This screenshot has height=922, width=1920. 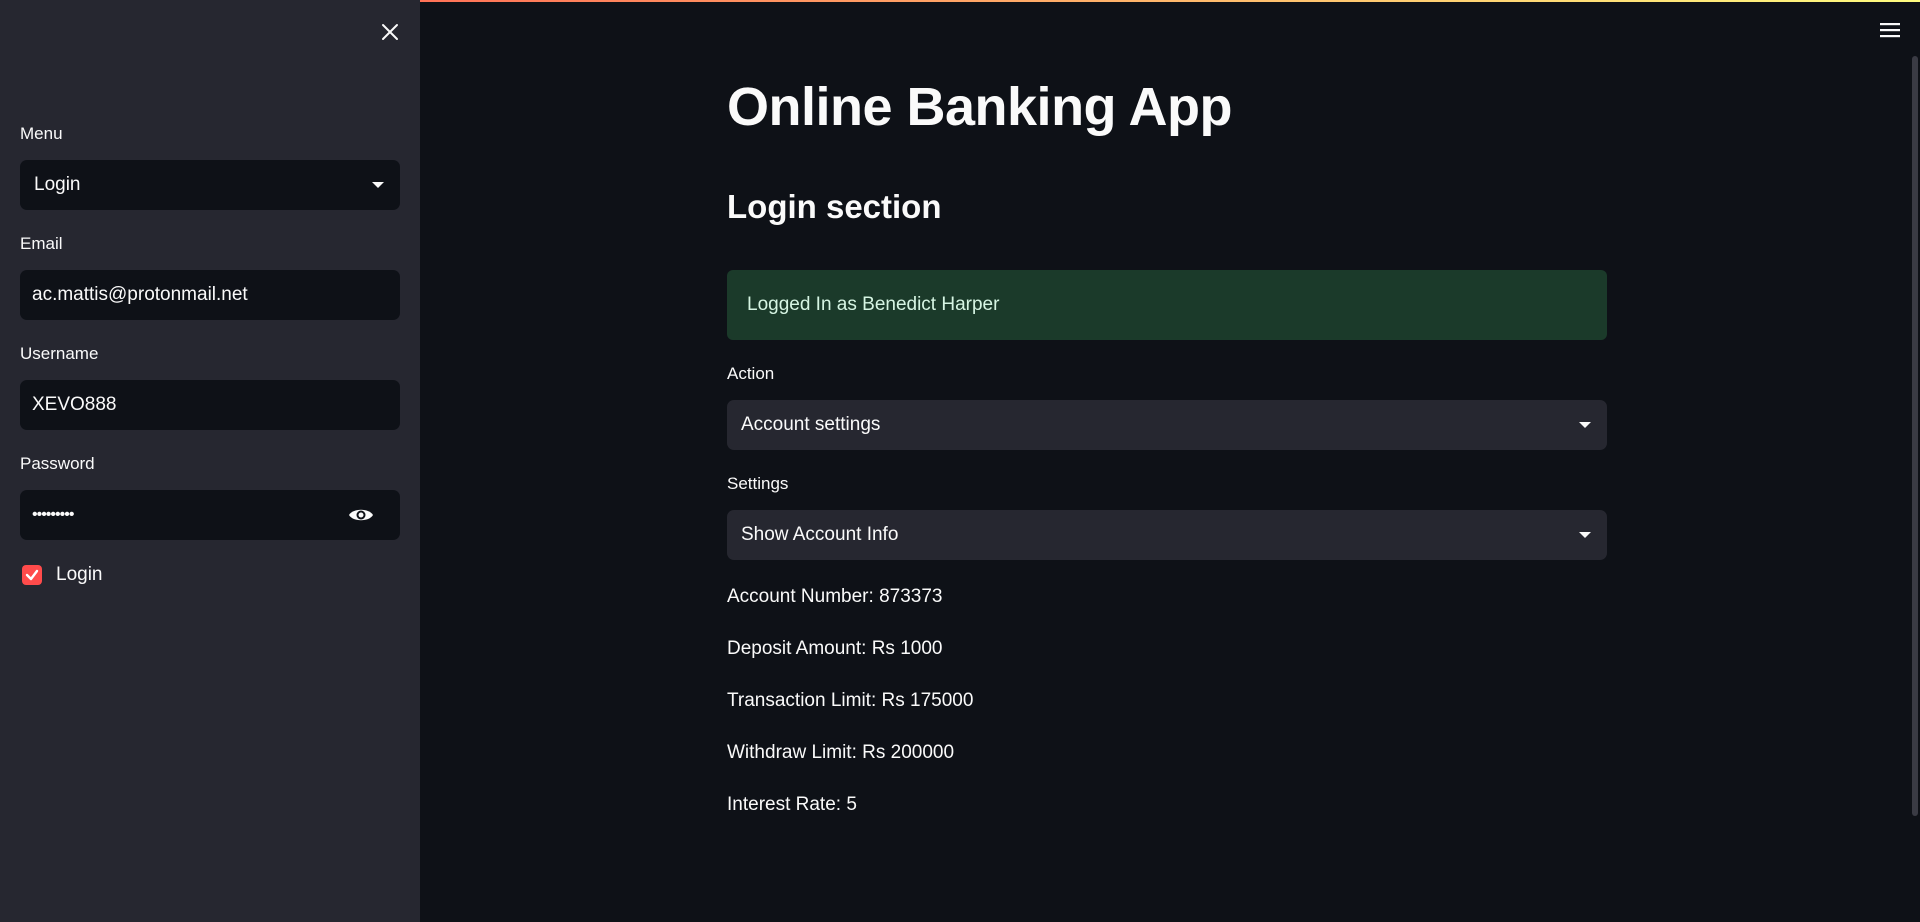 What do you see at coordinates (41, 133) in the screenshot?
I see `menu-label: Menu` at bounding box center [41, 133].